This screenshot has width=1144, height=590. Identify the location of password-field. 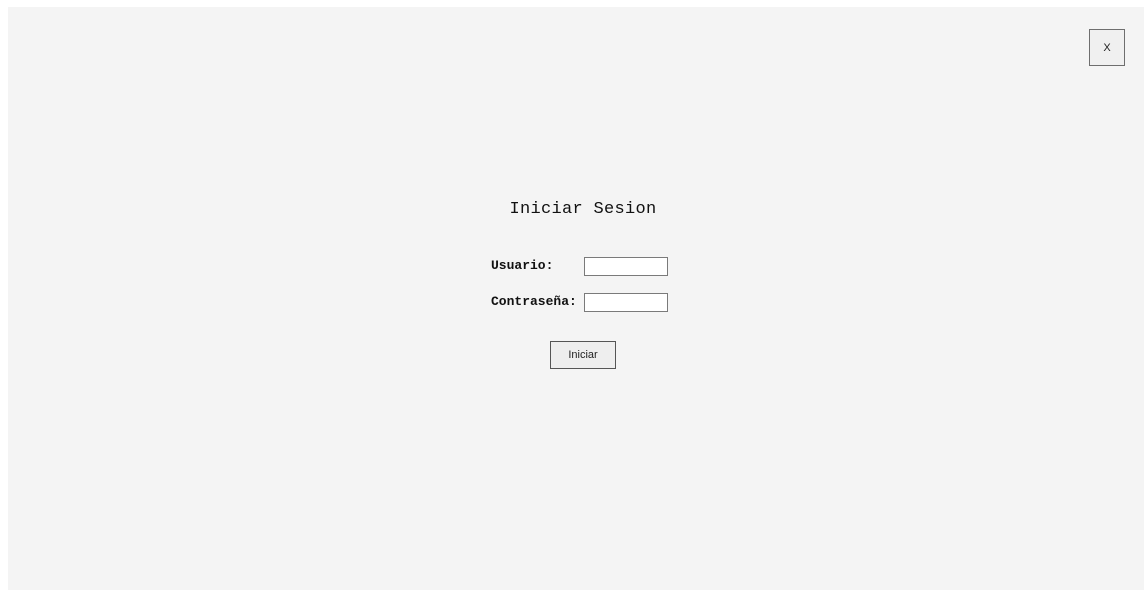
(626, 302).